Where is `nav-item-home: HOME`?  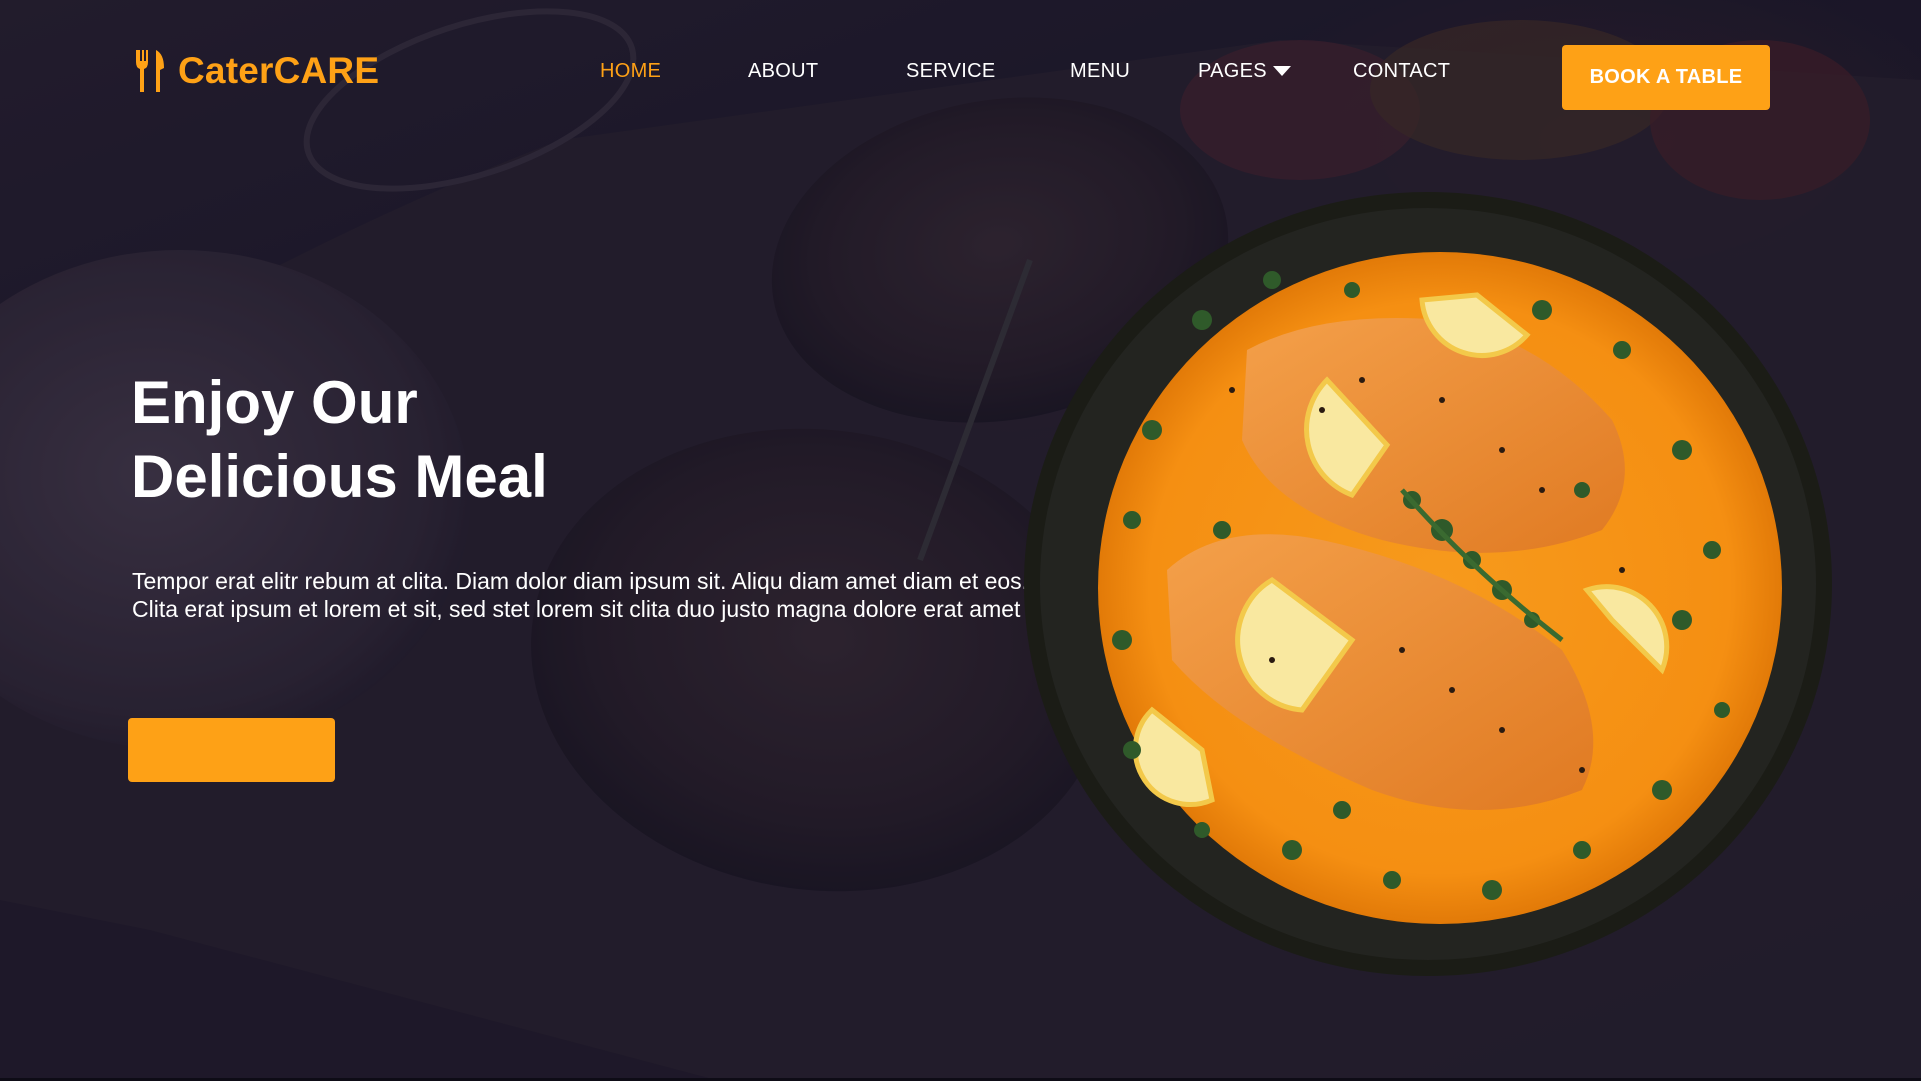
nav-item-home: HOME is located at coordinates (630, 71).